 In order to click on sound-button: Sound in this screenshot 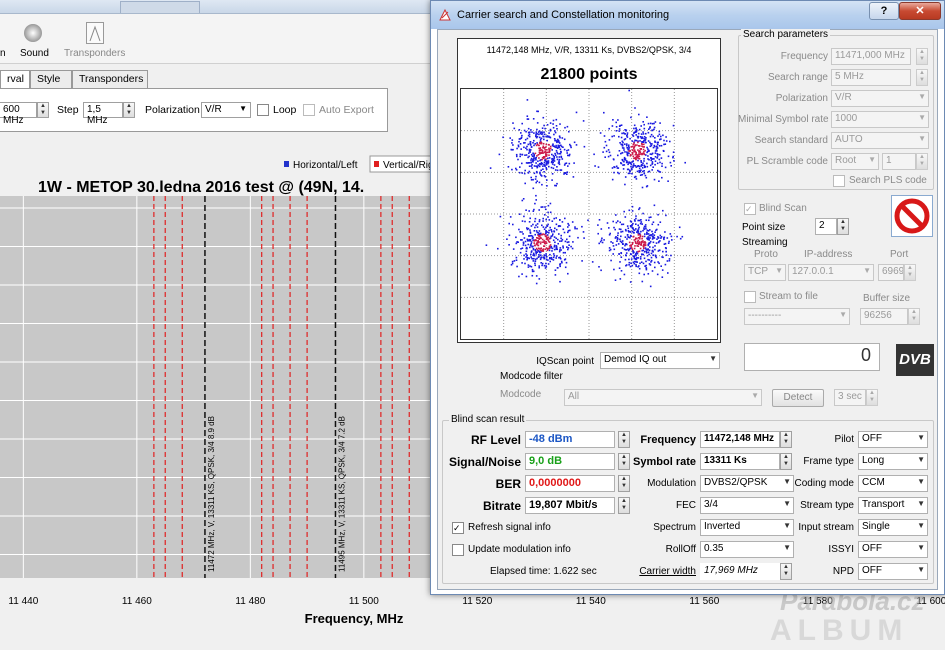, I will do `click(34, 53)`.